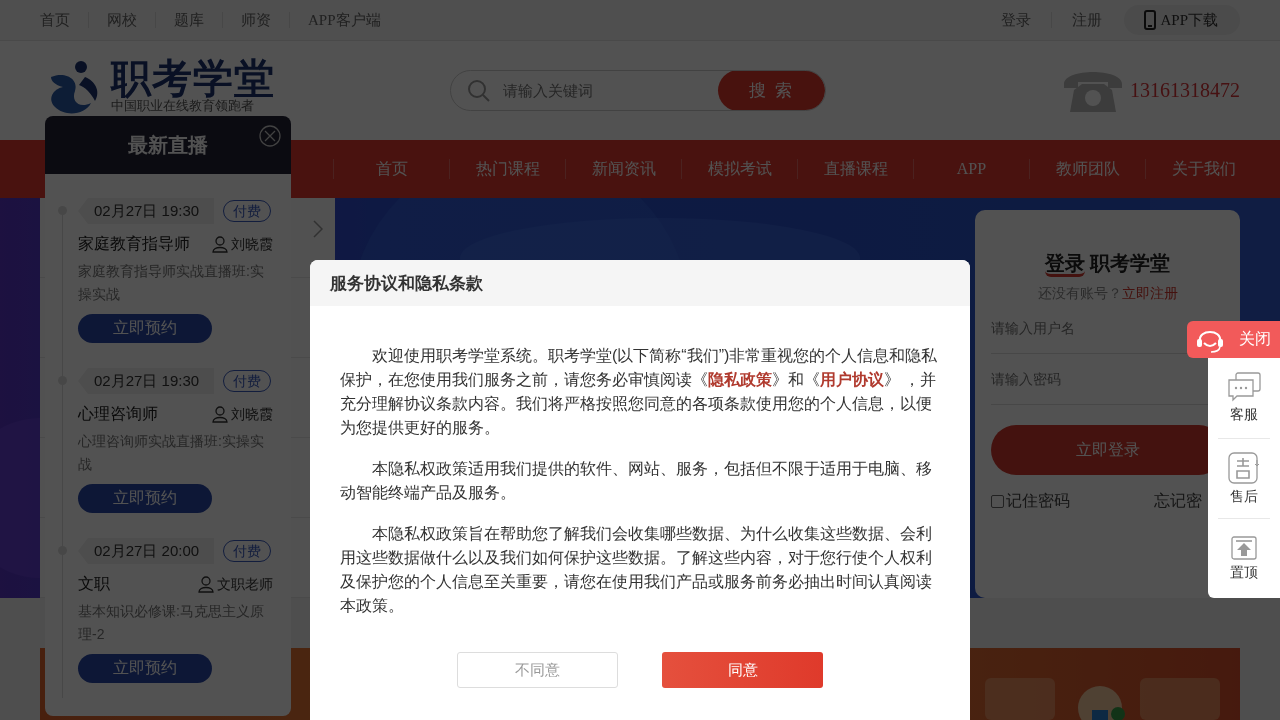 This screenshot has height=720, width=1280. I want to click on nav-link: APP, so click(971, 169).